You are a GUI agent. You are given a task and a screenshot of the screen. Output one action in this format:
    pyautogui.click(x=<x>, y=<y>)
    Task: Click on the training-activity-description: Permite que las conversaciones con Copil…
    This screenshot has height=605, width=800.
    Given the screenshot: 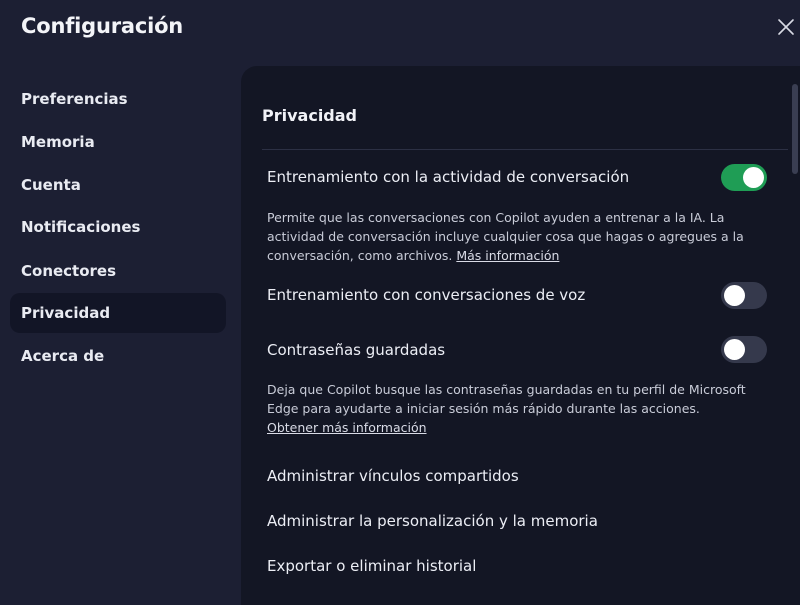 What is the action you would take?
    pyautogui.click(x=507, y=236)
    